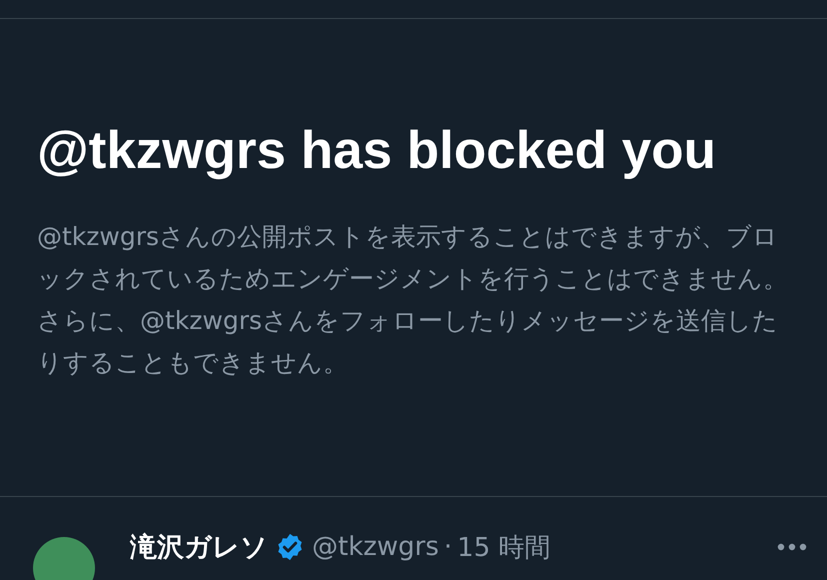 This screenshot has height=580, width=827. What do you see at coordinates (792, 547) in the screenshot?
I see `more-options-icon` at bounding box center [792, 547].